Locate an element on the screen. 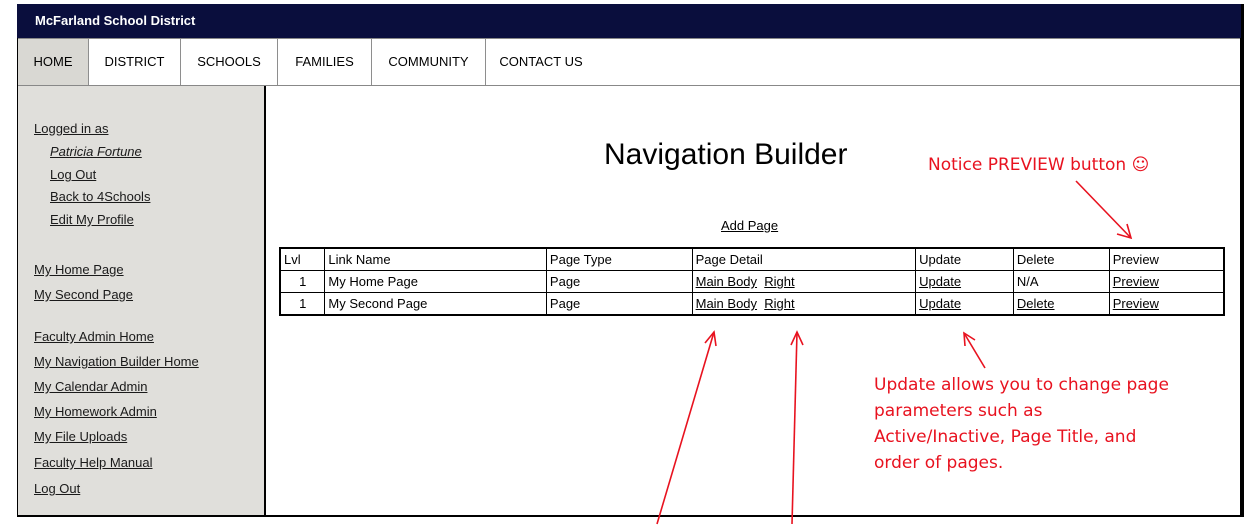 Image resolution: width=1244 pixels, height=525 pixels. arrow-to-update is located at coordinates (974, 350).